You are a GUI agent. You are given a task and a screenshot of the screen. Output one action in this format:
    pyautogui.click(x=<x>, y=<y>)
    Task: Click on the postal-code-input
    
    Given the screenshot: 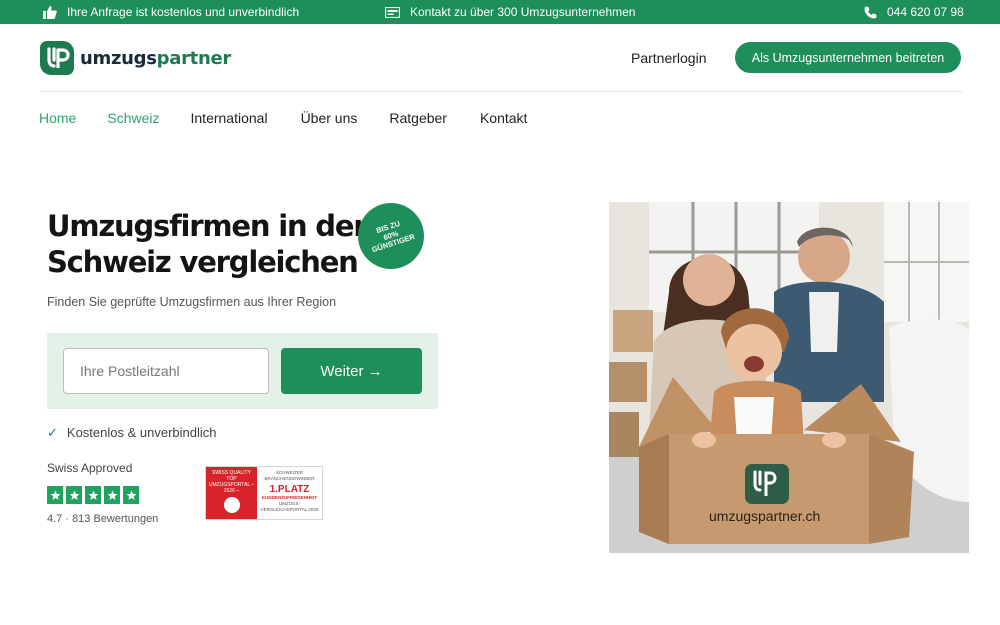 What is the action you would take?
    pyautogui.click(x=166, y=371)
    